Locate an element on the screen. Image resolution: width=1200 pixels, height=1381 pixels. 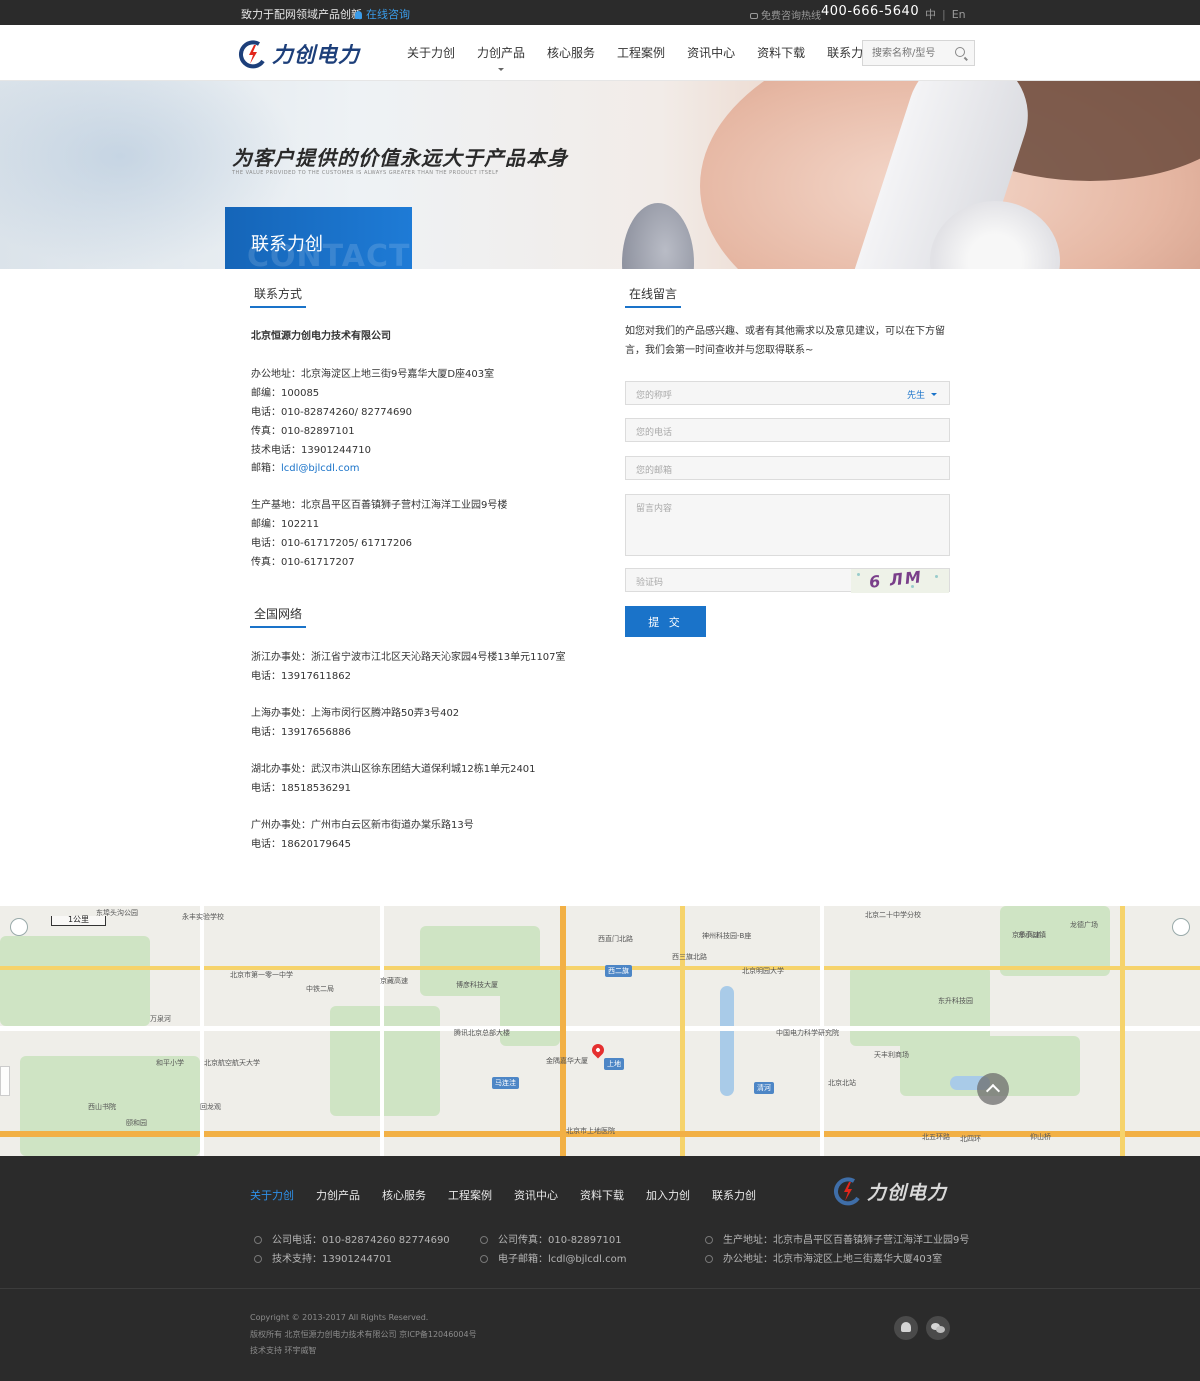
footer-logo: 力创电力 is located at coordinates (889, 1191).